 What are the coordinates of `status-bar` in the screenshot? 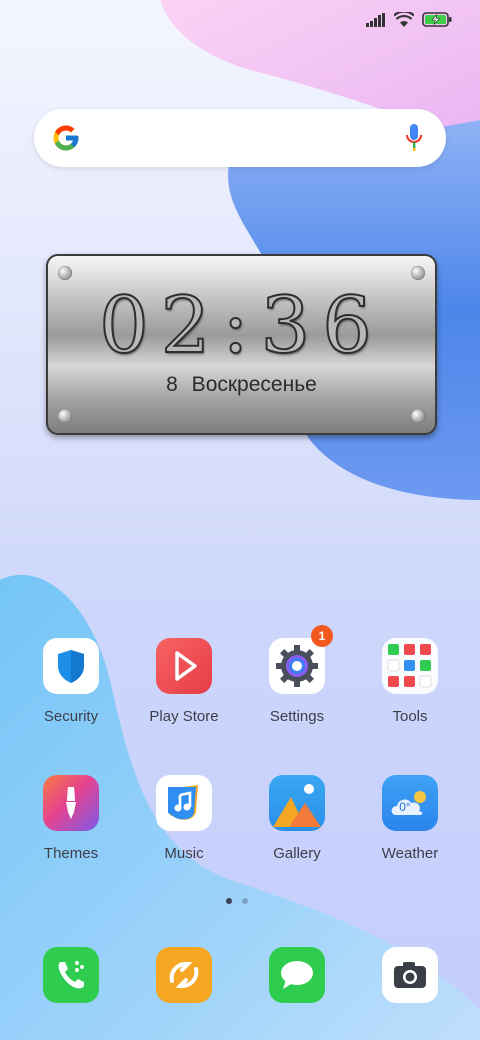 It's located at (240, 22).